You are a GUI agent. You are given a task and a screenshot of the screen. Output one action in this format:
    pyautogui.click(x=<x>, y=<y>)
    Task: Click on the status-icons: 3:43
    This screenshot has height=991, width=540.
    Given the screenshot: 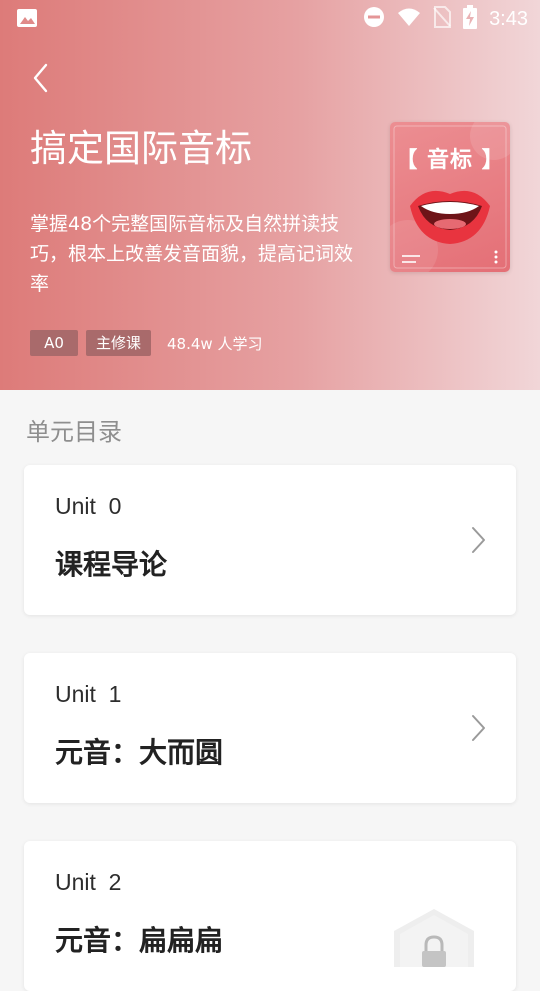 What is the action you would take?
    pyautogui.click(x=445, y=19)
    